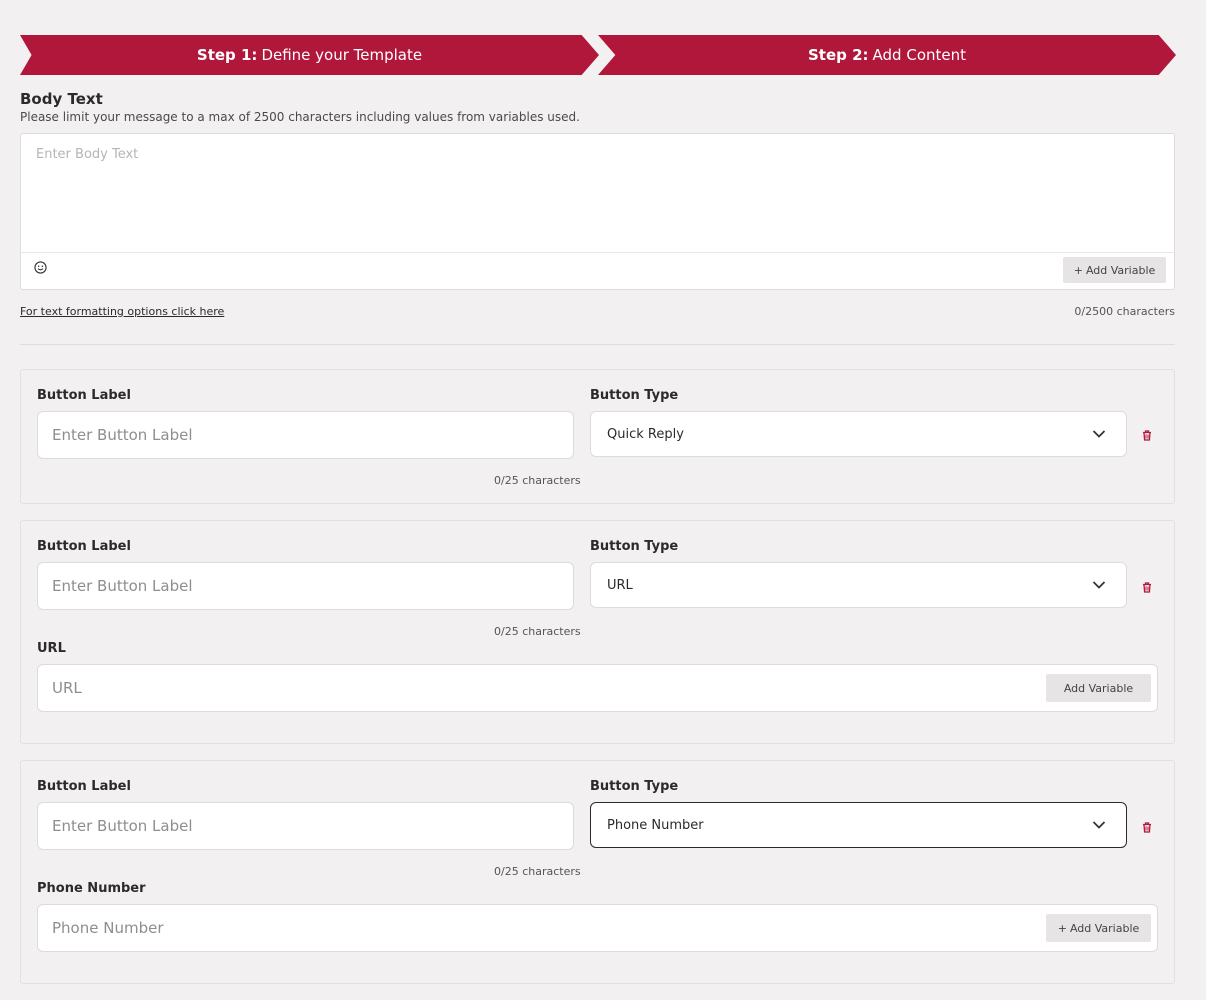  I want to click on url-input, so click(597, 688).